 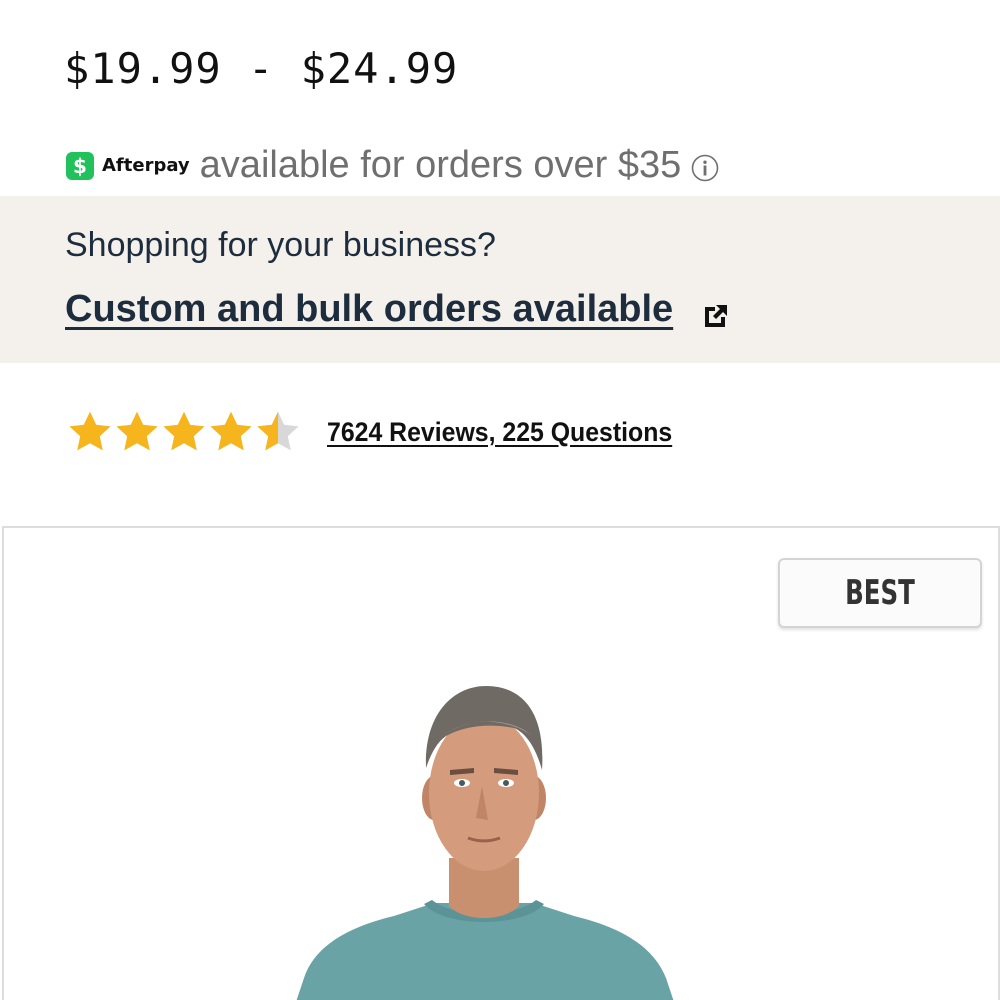 What do you see at coordinates (484, 839) in the screenshot?
I see `product-model-image` at bounding box center [484, 839].